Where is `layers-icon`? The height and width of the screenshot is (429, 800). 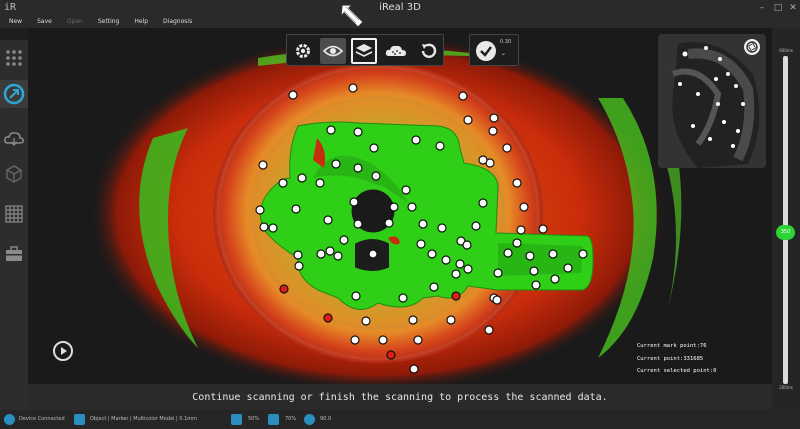
layers-icon is located at coordinates (364, 51).